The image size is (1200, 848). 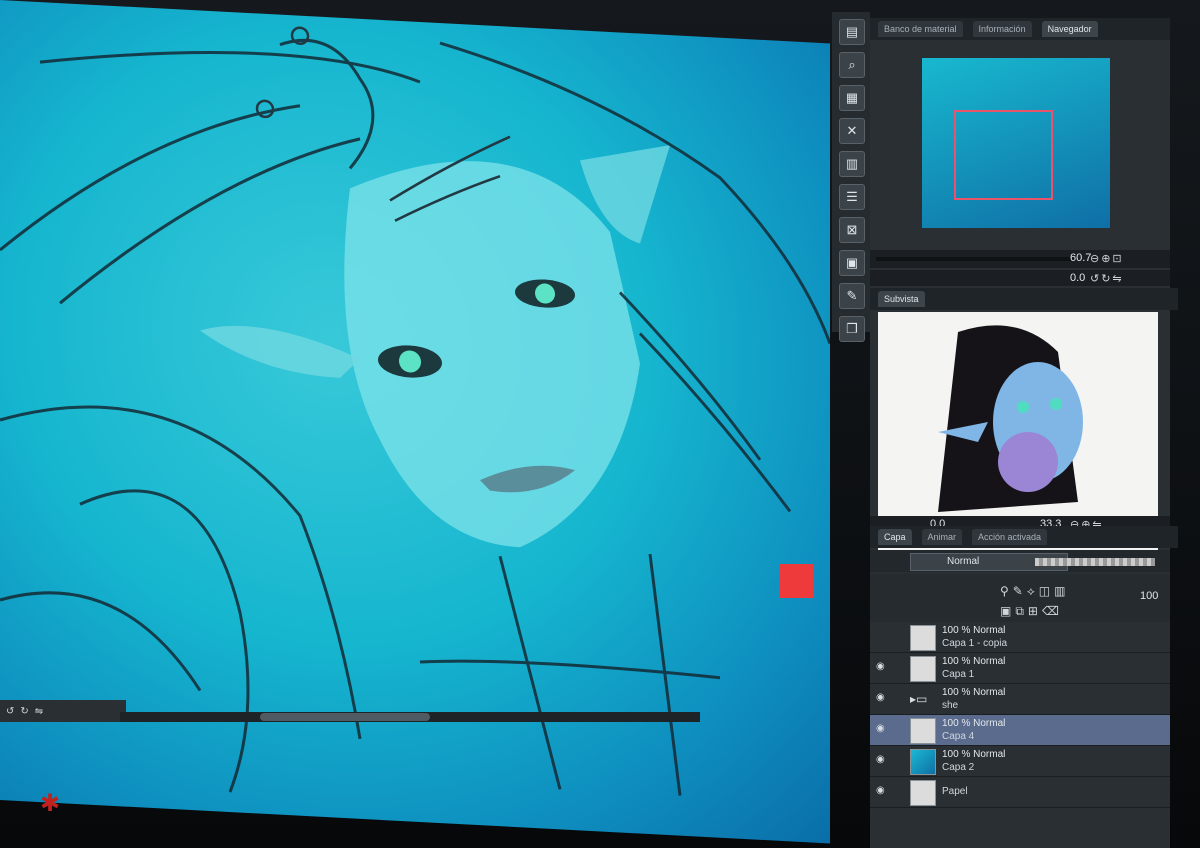 What do you see at coordinates (1149, 596) in the screenshot?
I see `layer-opacity-value: 100` at bounding box center [1149, 596].